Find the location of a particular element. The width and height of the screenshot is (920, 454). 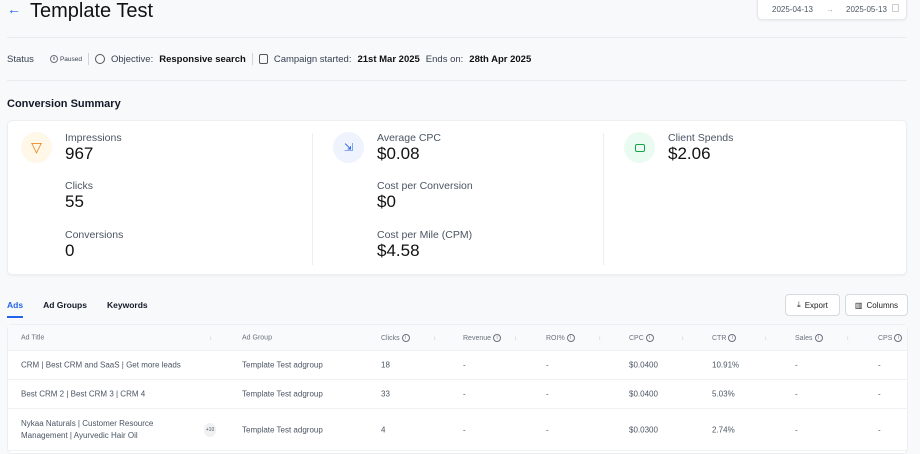

col-roi: ROI% i is located at coordinates (560, 337).